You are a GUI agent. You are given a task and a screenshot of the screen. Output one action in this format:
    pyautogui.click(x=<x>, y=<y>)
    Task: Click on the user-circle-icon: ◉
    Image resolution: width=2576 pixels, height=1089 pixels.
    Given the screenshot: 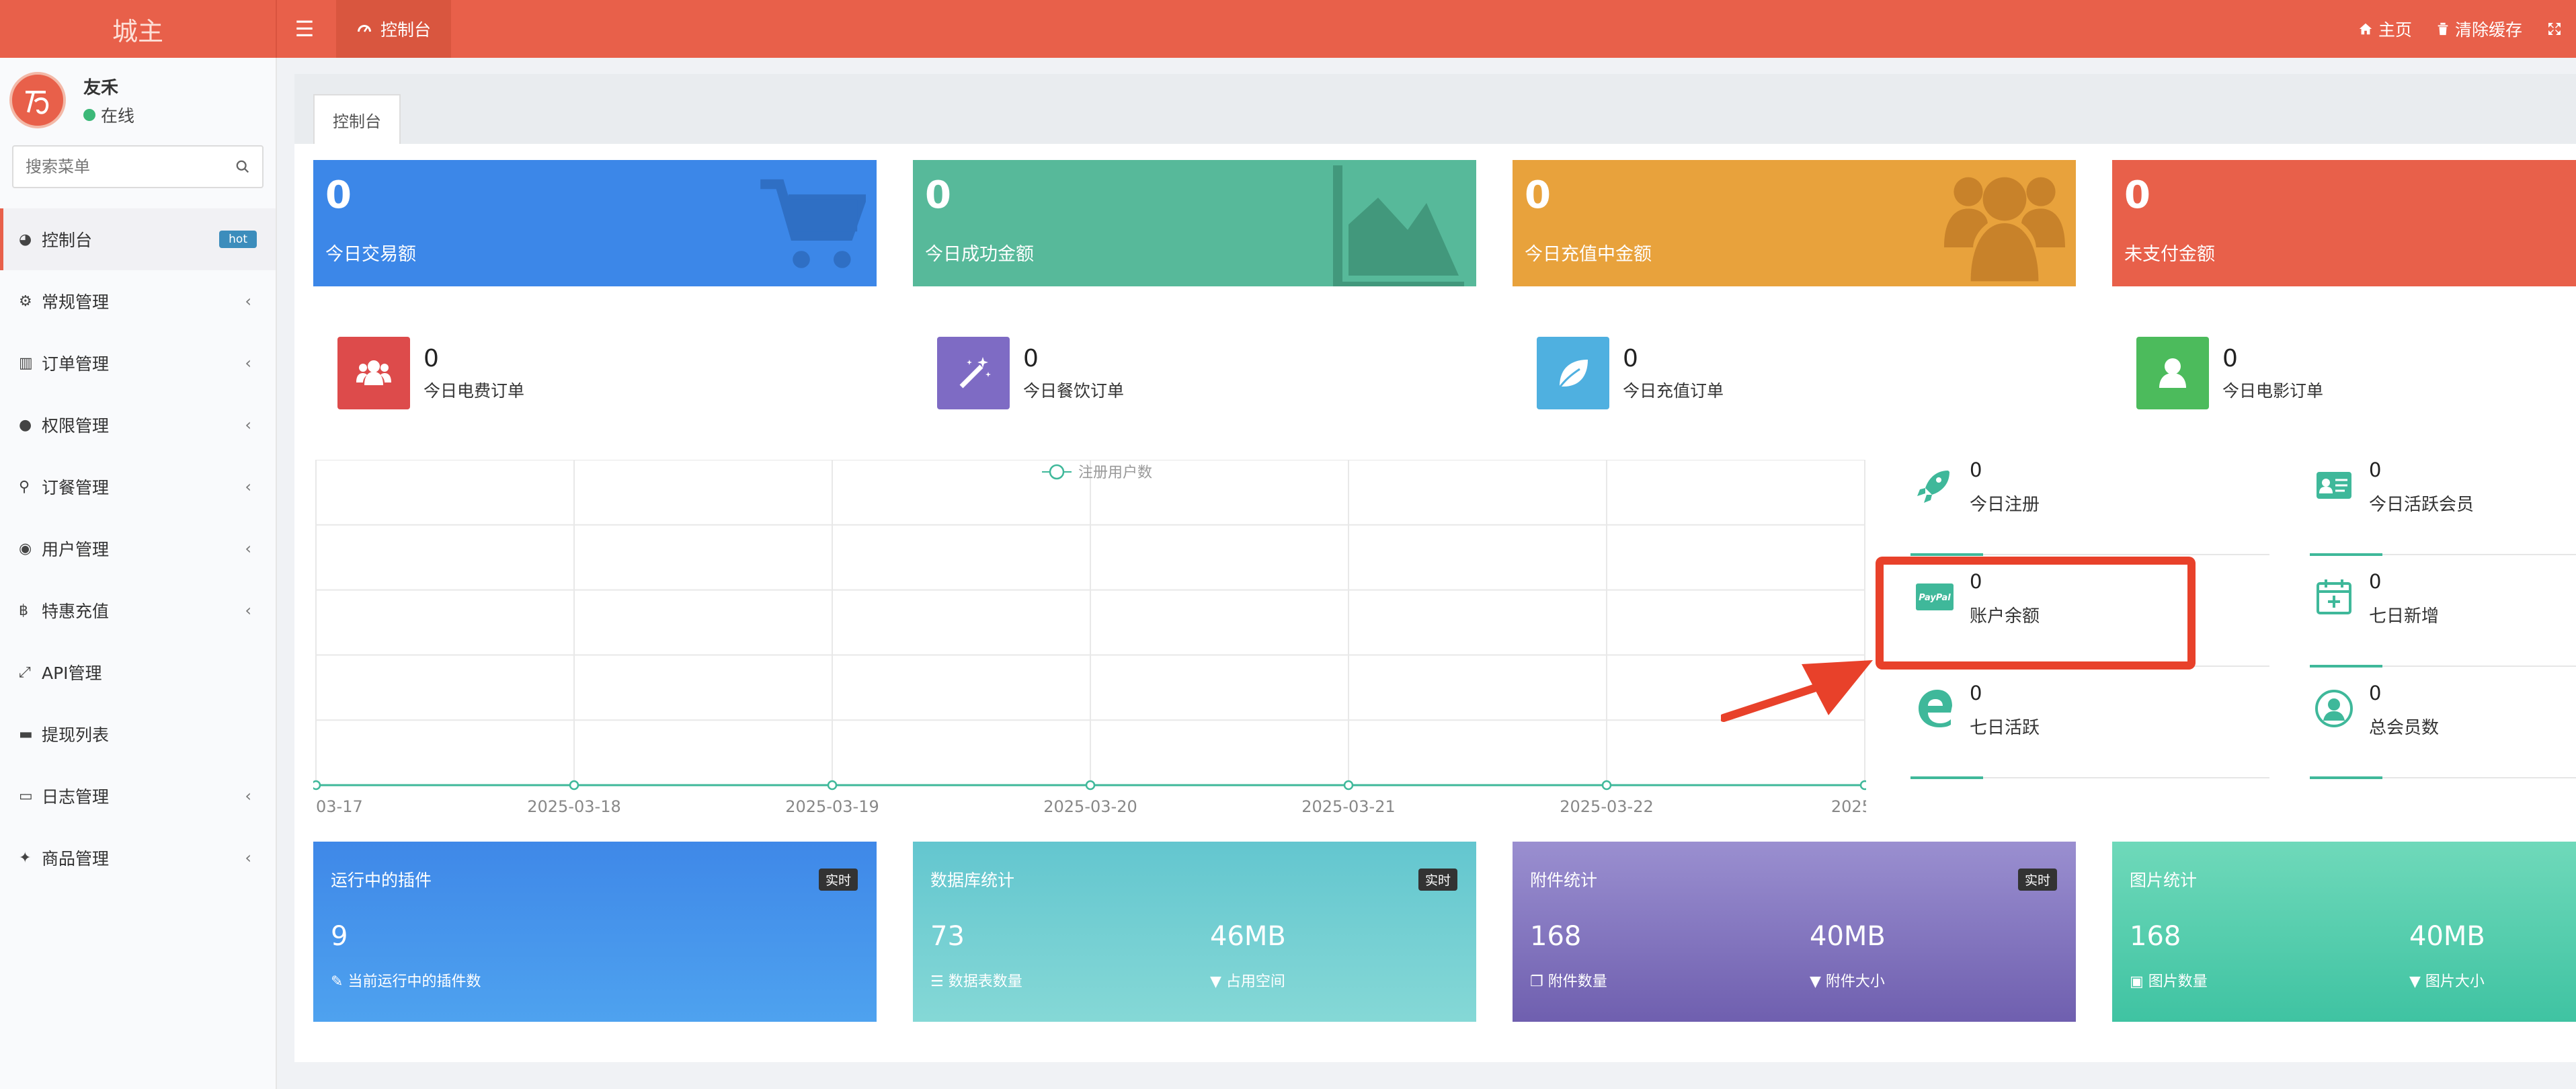 What is the action you would take?
    pyautogui.click(x=25, y=548)
    